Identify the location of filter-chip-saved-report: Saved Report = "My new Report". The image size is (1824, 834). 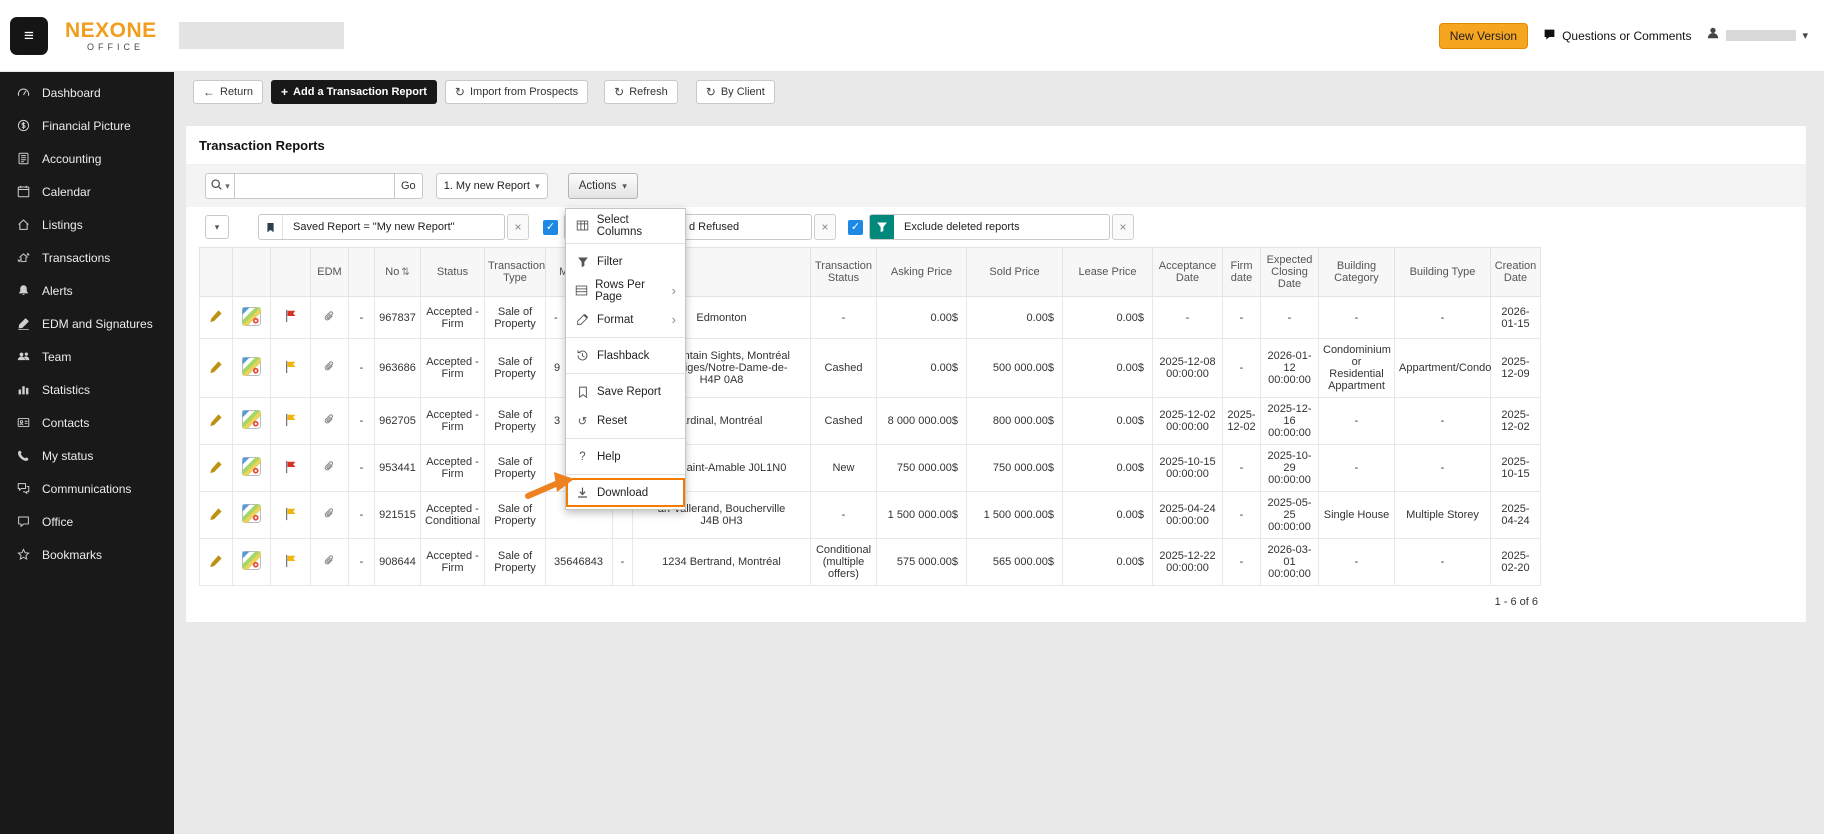
(381, 227).